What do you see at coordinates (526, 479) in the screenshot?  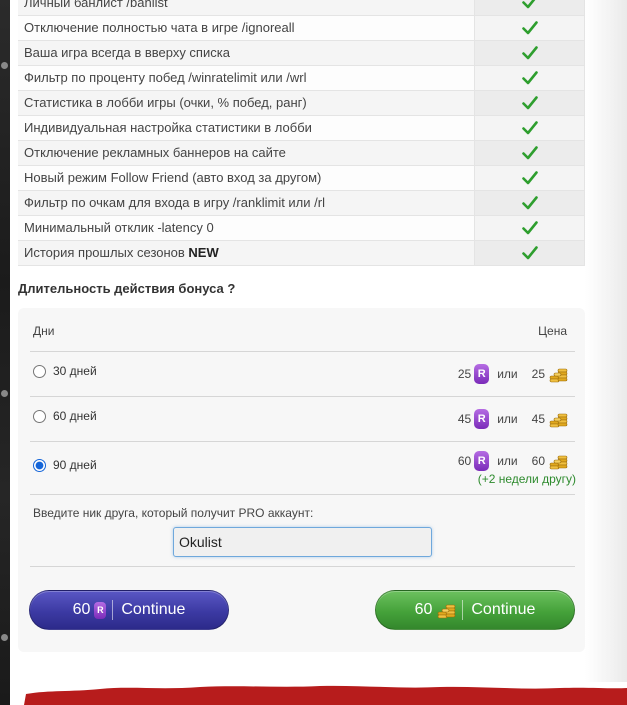 I see `bonus-note: (+2 недели другу)` at bounding box center [526, 479].